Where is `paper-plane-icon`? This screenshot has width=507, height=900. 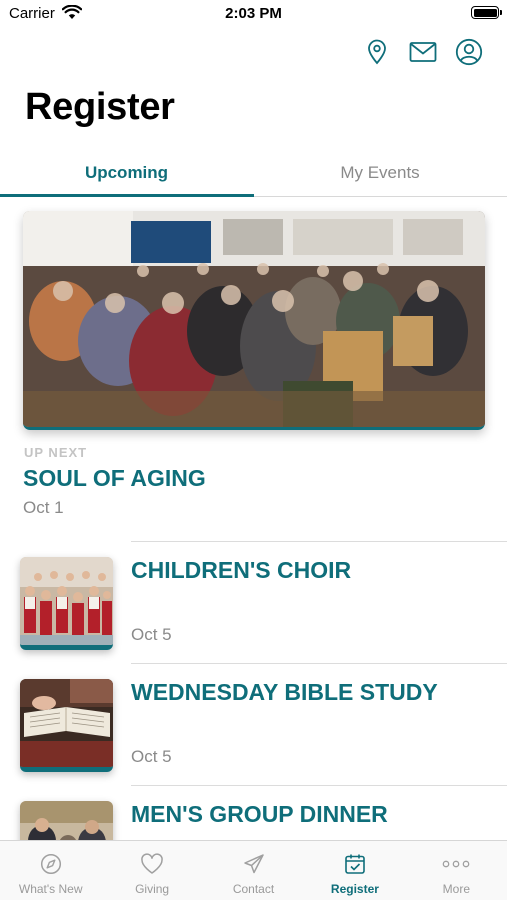 paper-plane-icon is located at coordinates (254, 864).